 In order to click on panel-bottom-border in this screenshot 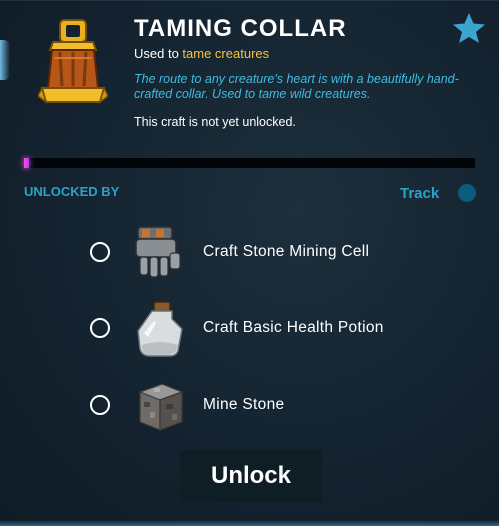, I will do `click(249, 523)`.